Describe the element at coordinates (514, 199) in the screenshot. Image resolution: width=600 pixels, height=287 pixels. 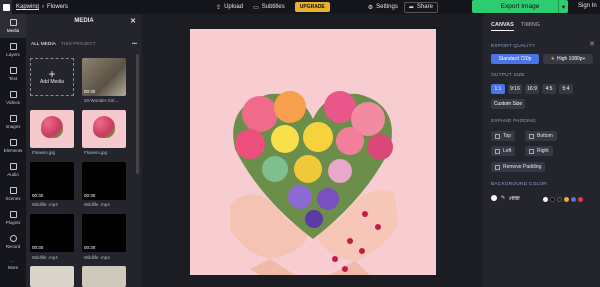
I see `hex-color-value: #ffffff` at that location.